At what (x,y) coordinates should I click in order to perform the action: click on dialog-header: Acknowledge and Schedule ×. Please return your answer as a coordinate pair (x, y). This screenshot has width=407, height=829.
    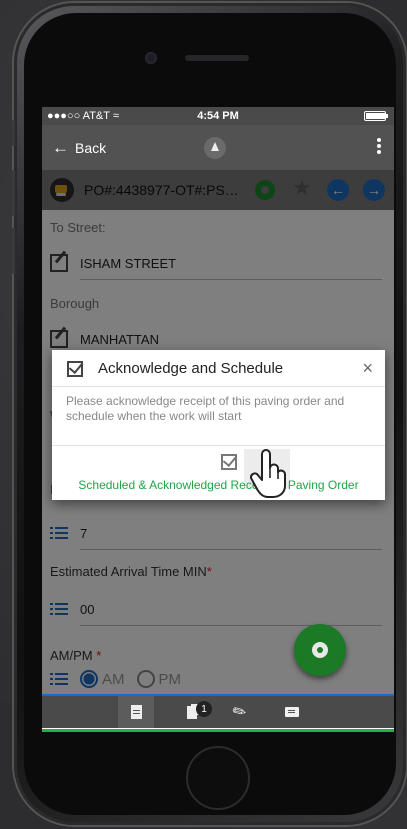
    Looking at the image, I should click on (218, 368).